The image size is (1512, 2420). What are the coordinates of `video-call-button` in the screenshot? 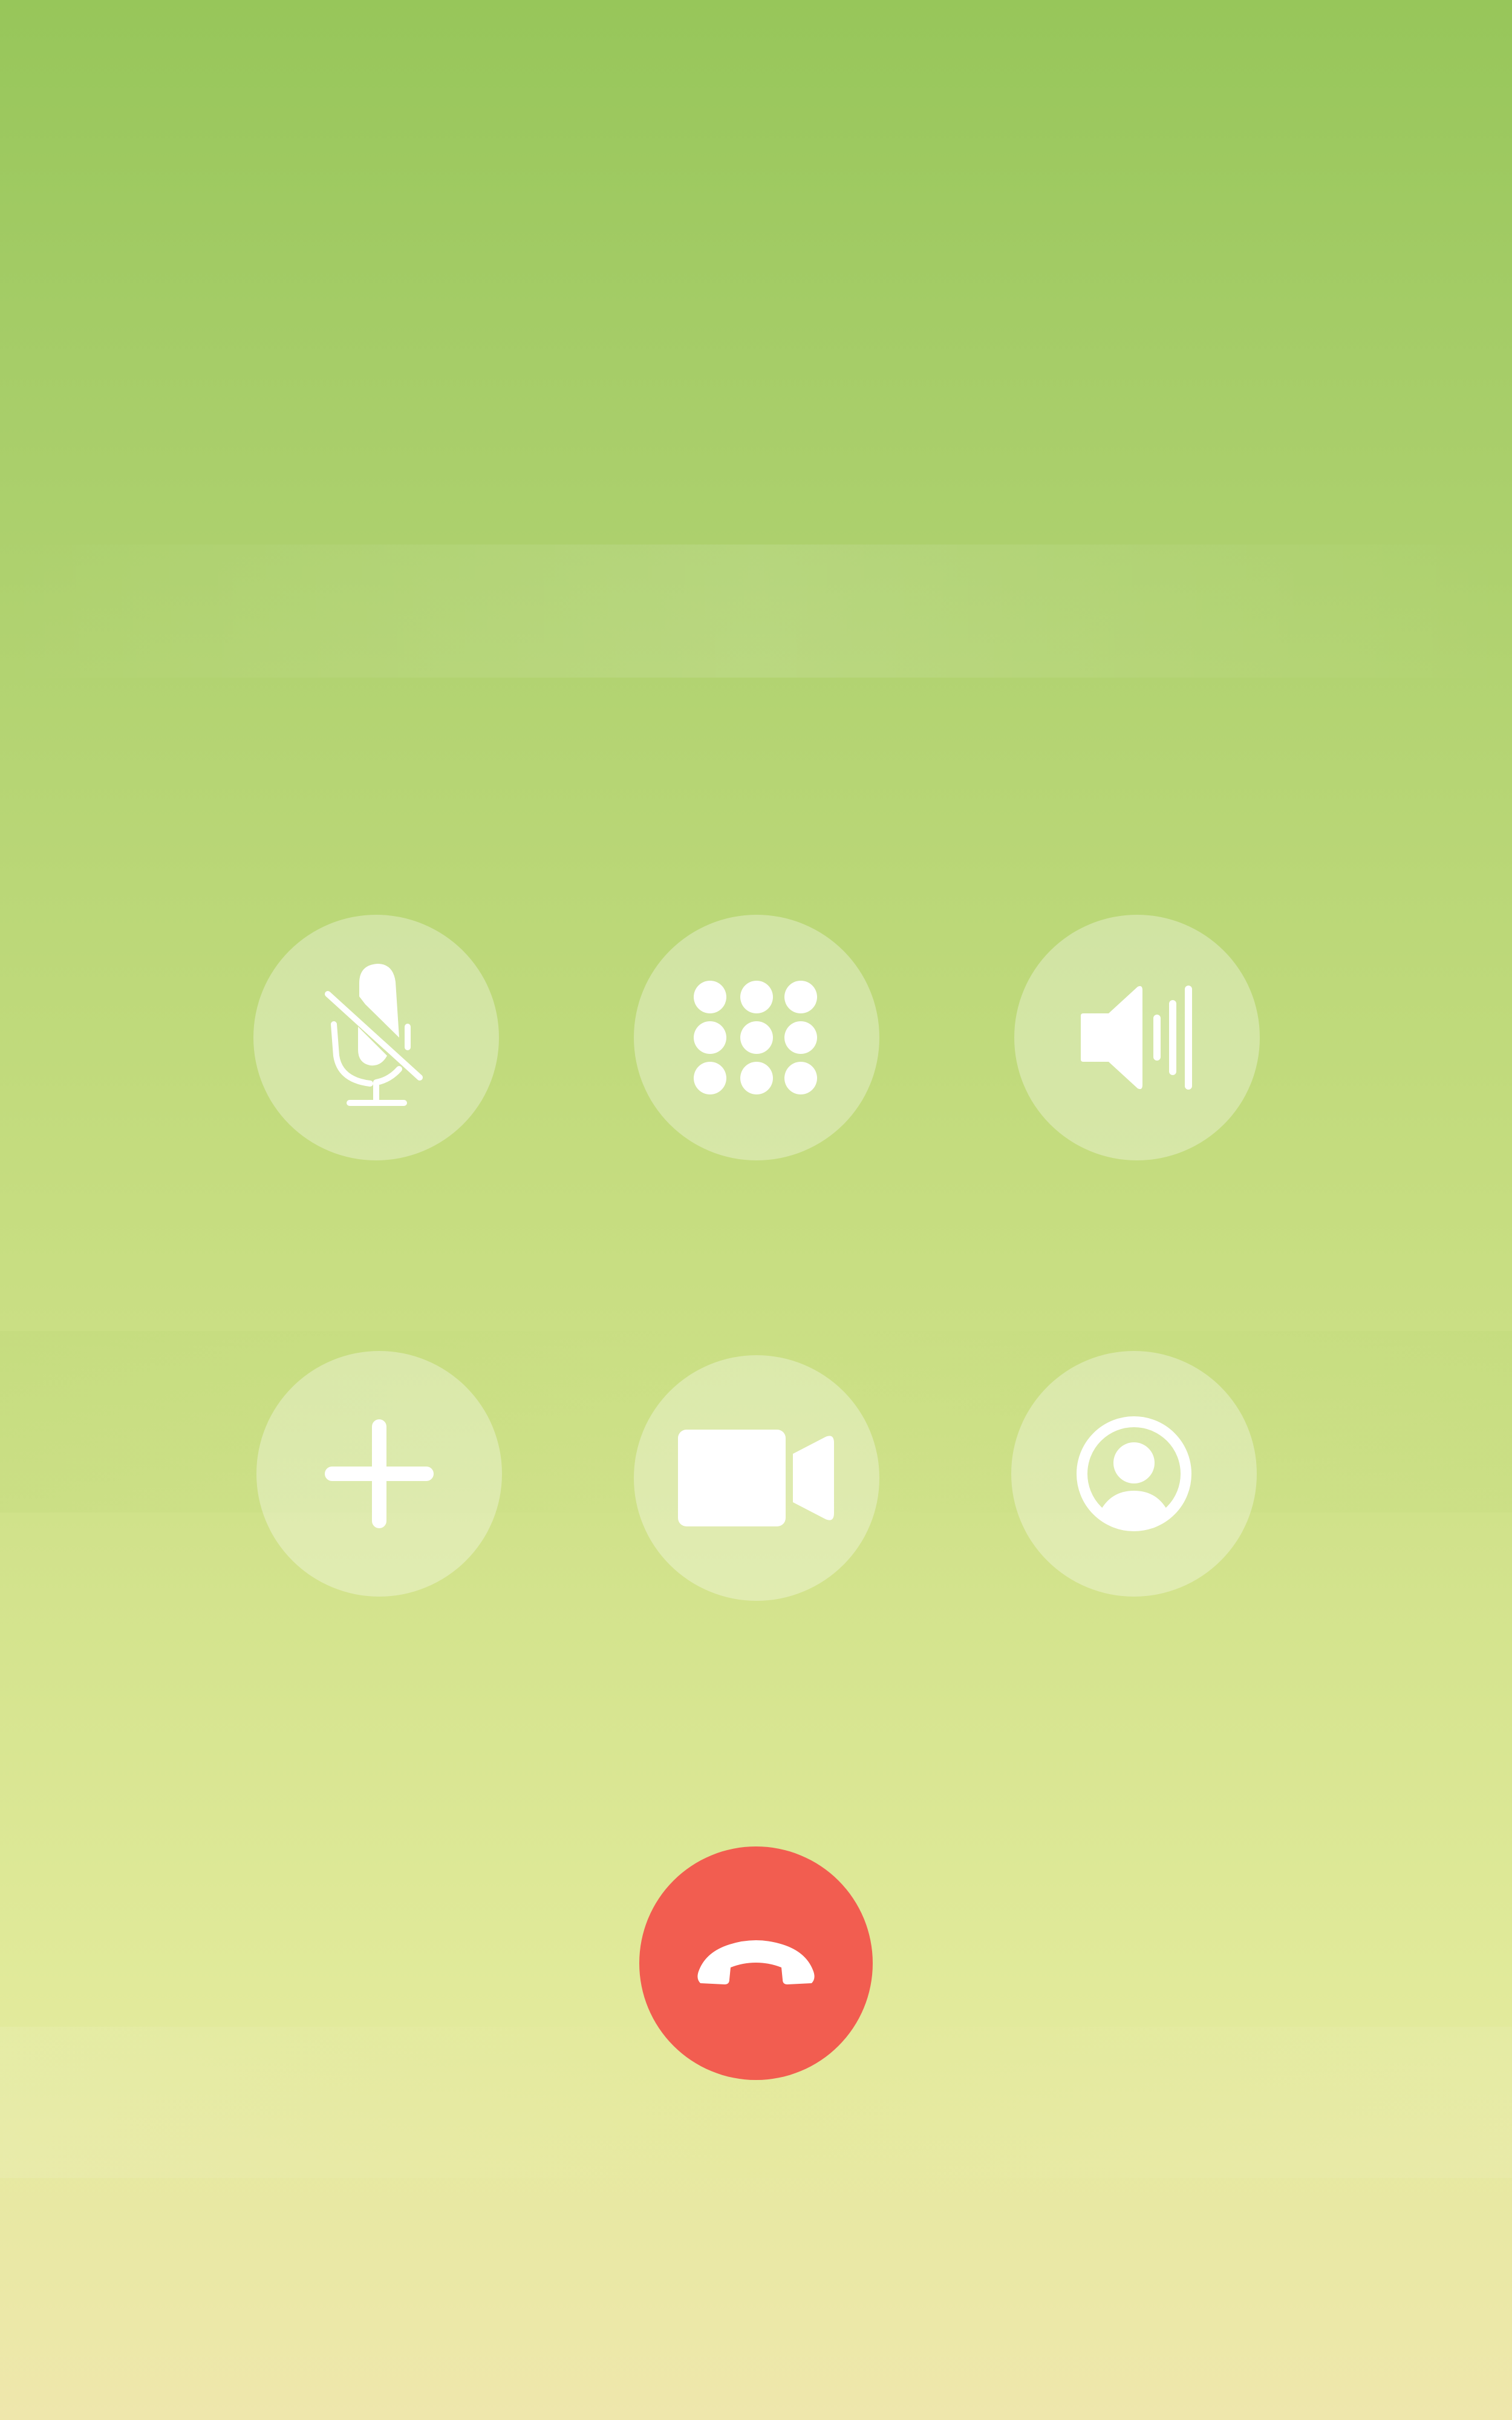 It's located at (756, 1478).